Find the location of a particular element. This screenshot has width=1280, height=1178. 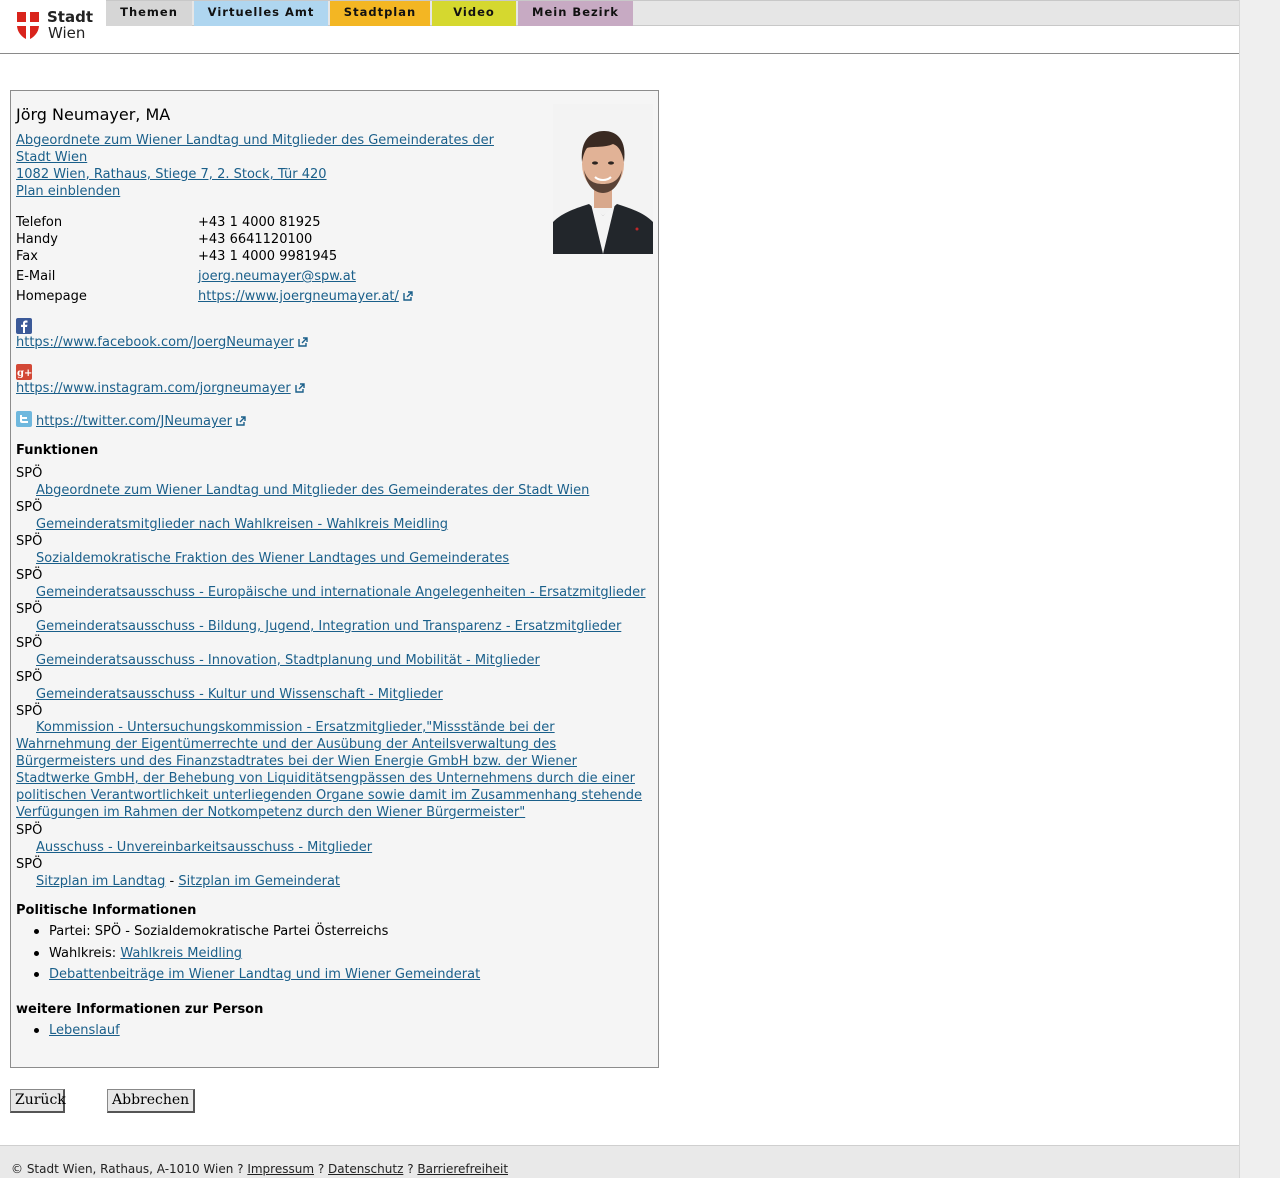

politische-heading: Politische Informationen is located at coordinates (106, 910).